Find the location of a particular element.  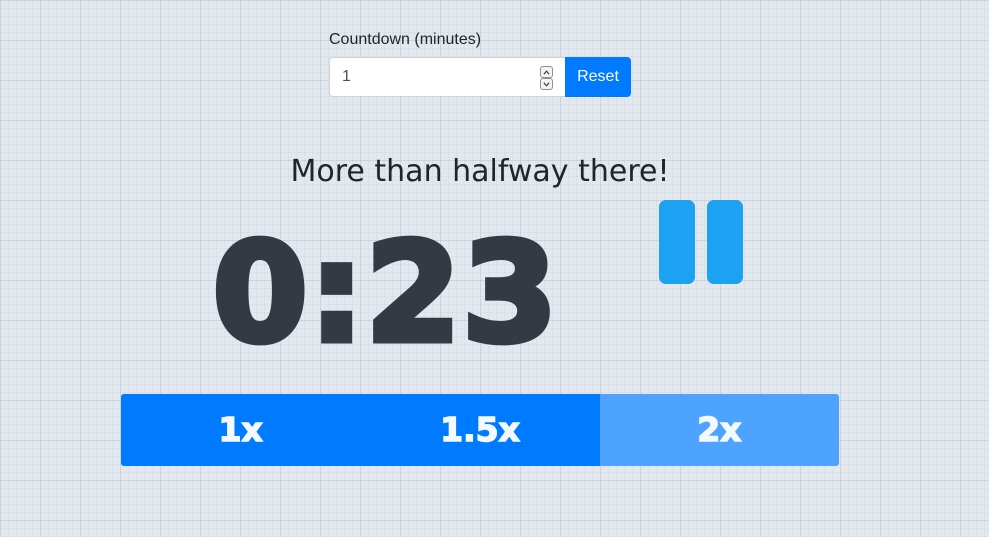

speed-selector: 1x 1.5x 2x is located at coordinates (480, 430).